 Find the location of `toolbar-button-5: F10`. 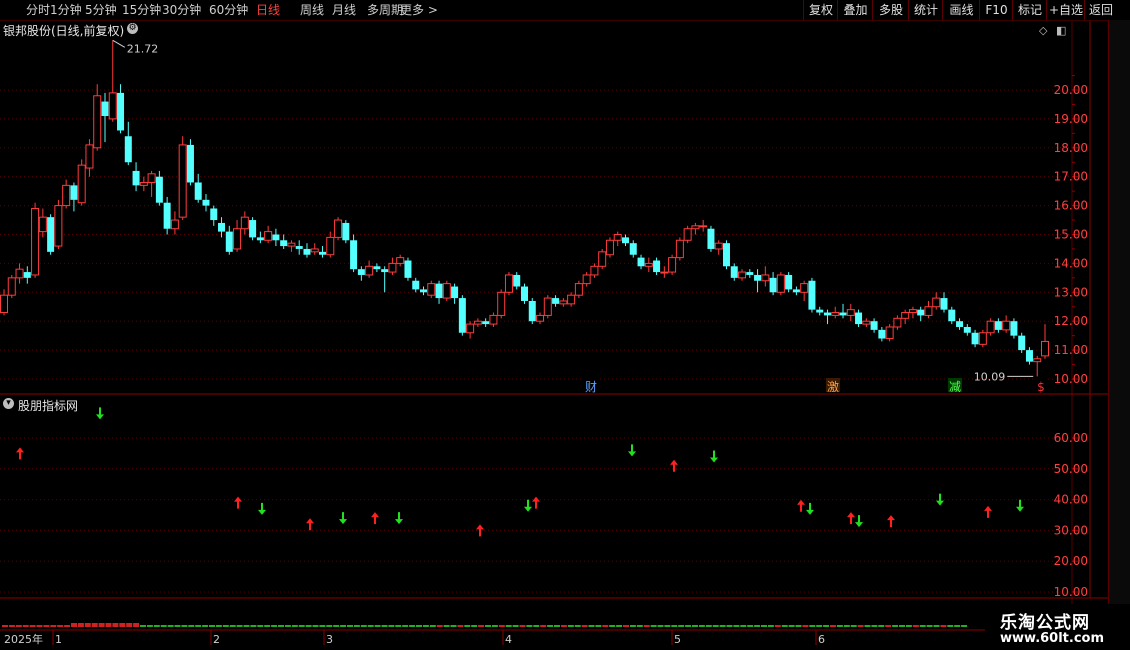

toolbar-button-5: F10 is located at coordinates (996, 10).